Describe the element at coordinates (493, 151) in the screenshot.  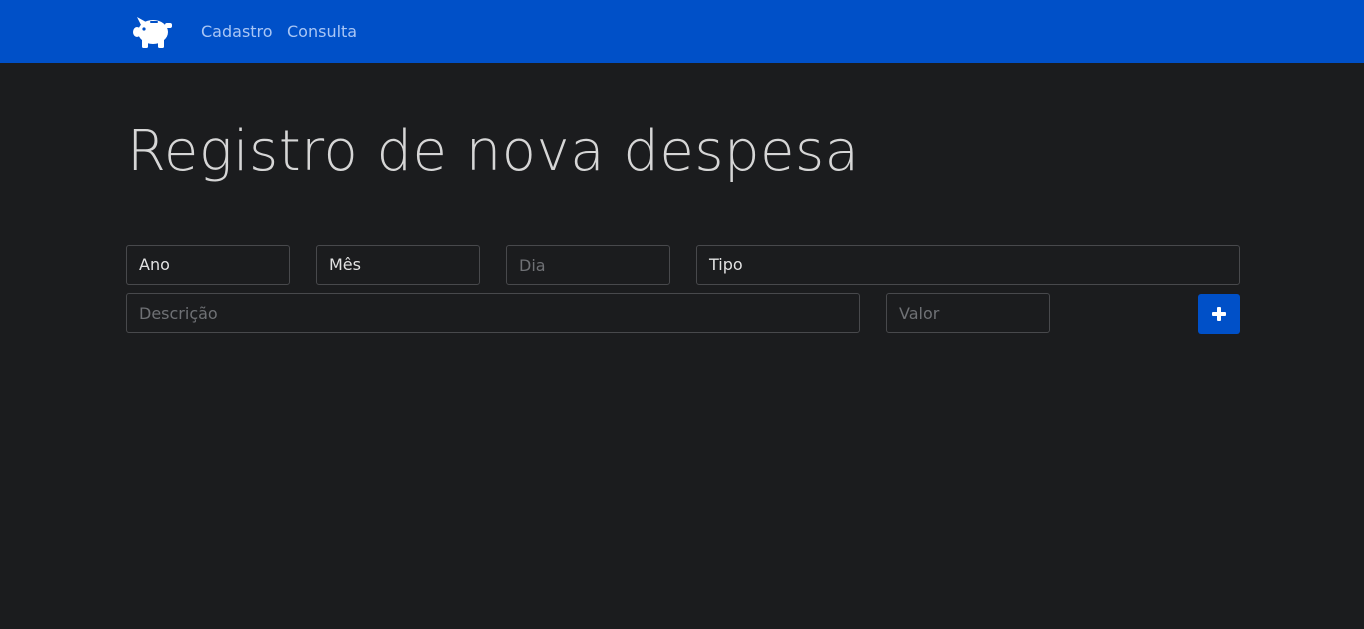
I see `page-title: Registro de nova despesa` at that location.